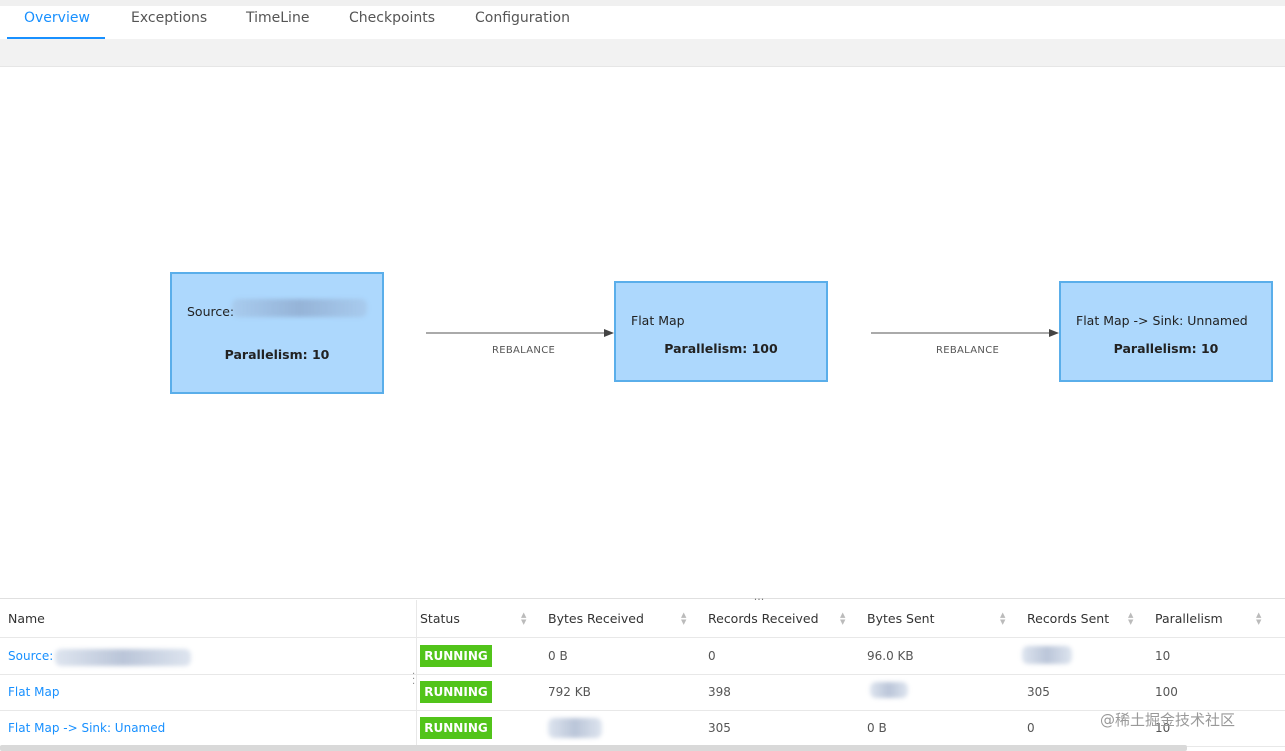 The height and width of the screenshot is (751, 1285). I want to click on tab-checkpoints: Checkpoints, so click(392, 18).